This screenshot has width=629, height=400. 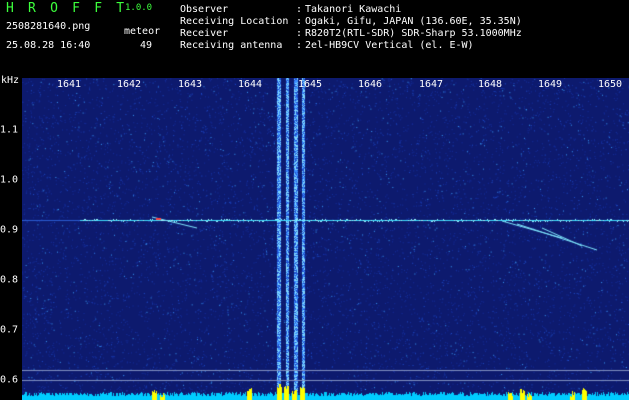 I want to click on meteor-label: meteor, so click(x=142, y=31).